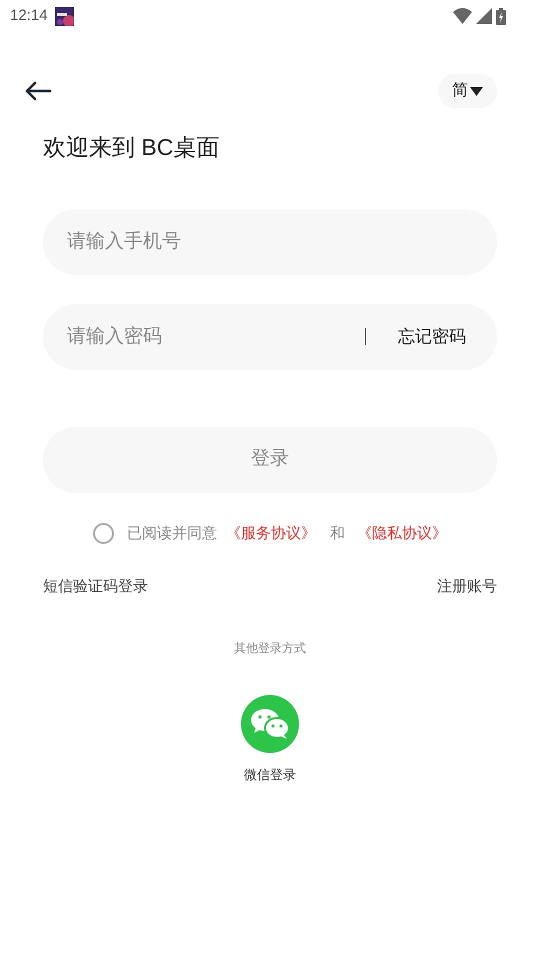  Describe the element at coordinates (402, 533) in the screenshot. I see `privacy-agreement-link: 《隐私协议》` at that location.